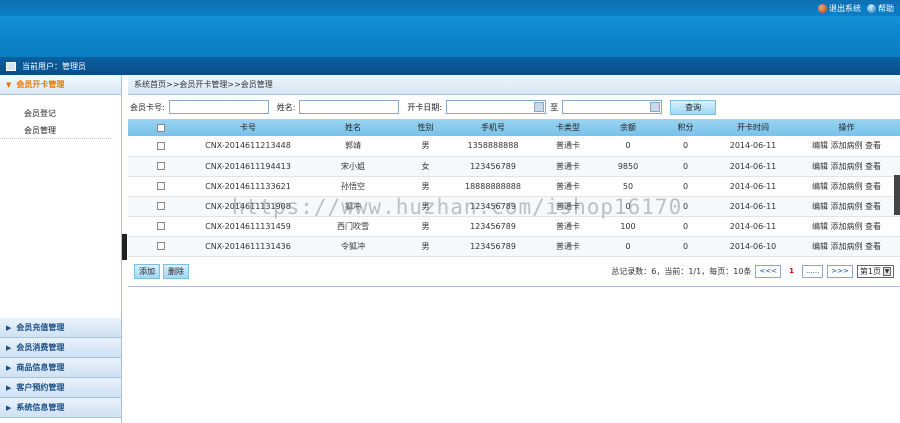 The image size is (900, 423). What do you see at coordinates (349, 107) in the screenshot?
I see `name-input` at bounding box center [349, 107].